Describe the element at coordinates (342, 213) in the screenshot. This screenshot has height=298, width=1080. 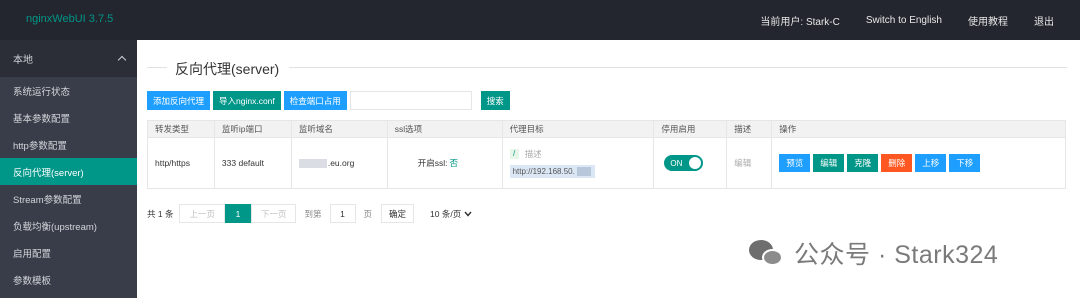
I see `goto-page-input: 1` at that location.